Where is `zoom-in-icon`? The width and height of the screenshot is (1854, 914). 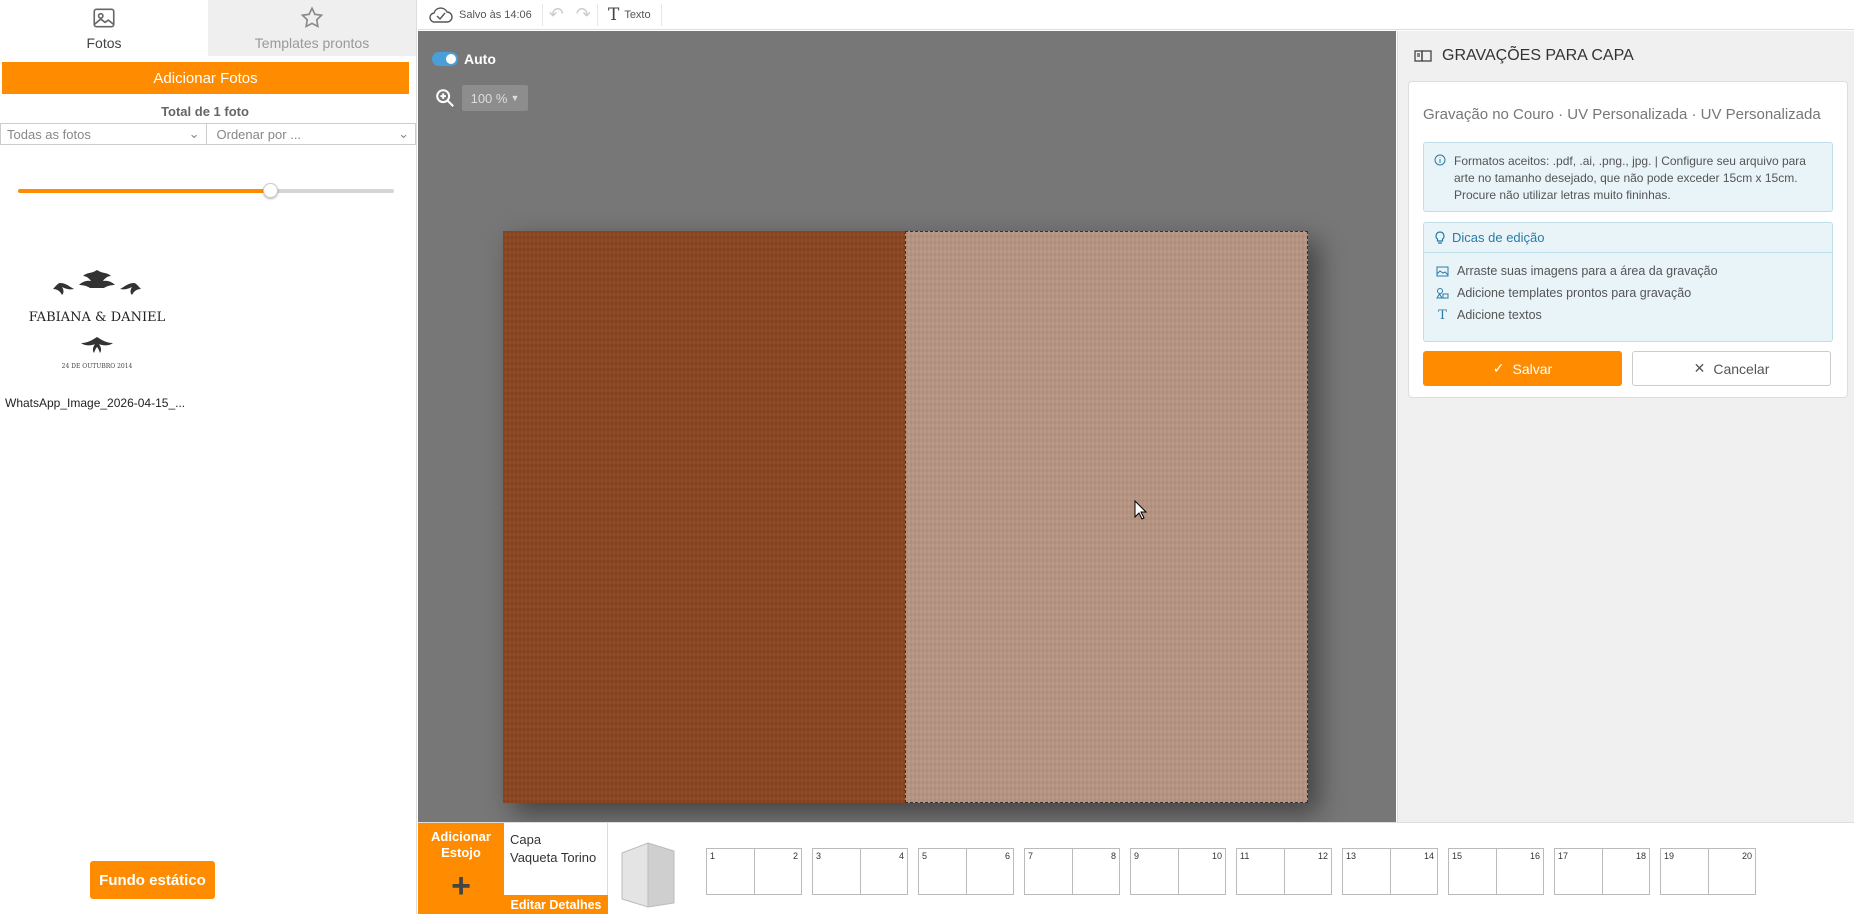 zoom-in-icon is located at coordinates (445, 98).